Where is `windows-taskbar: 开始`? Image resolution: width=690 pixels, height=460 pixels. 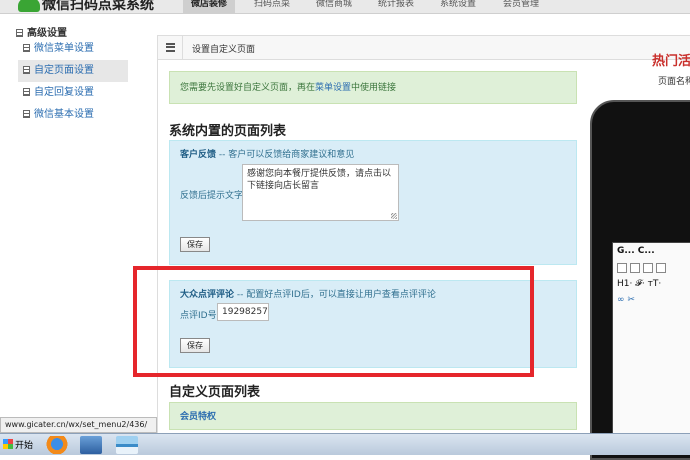 windows-taskbar: 开始 is located at coordinates (345, 444).